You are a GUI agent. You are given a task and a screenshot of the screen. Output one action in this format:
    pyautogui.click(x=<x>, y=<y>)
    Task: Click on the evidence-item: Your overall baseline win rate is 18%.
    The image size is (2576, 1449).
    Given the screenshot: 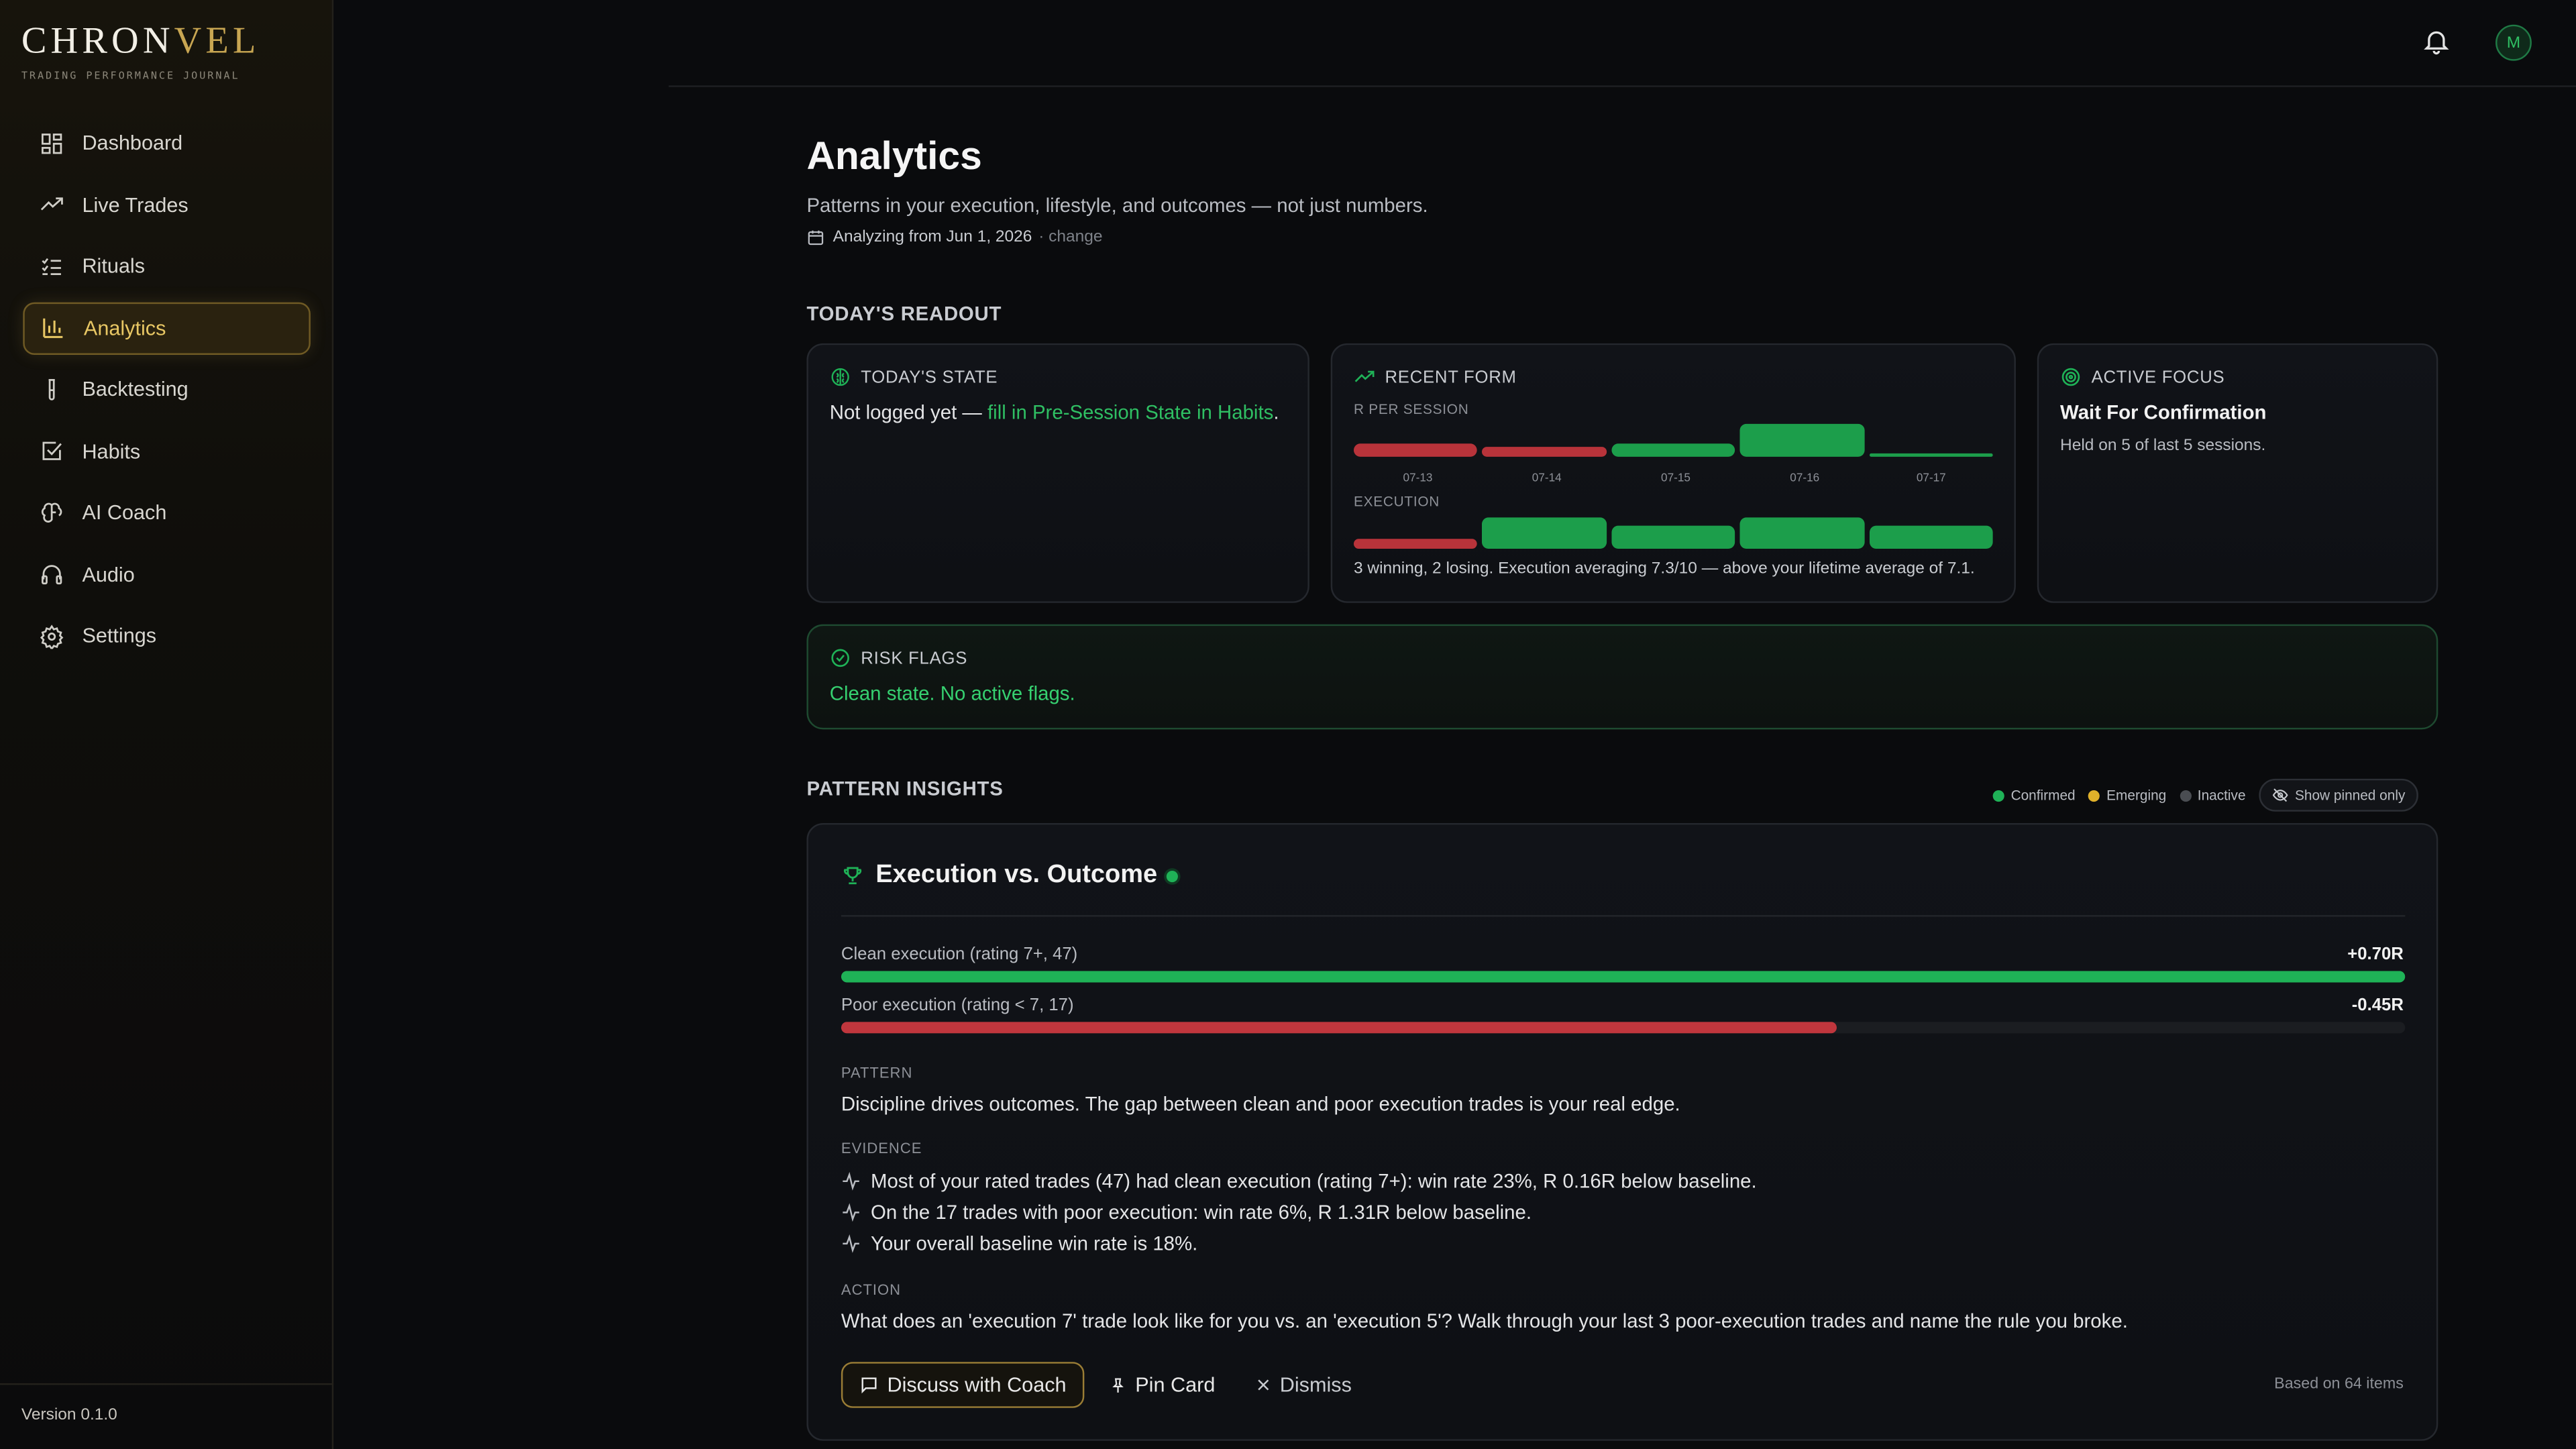 What is the action you would take?
    pyautogui.click(x=1019, y=1243)
    